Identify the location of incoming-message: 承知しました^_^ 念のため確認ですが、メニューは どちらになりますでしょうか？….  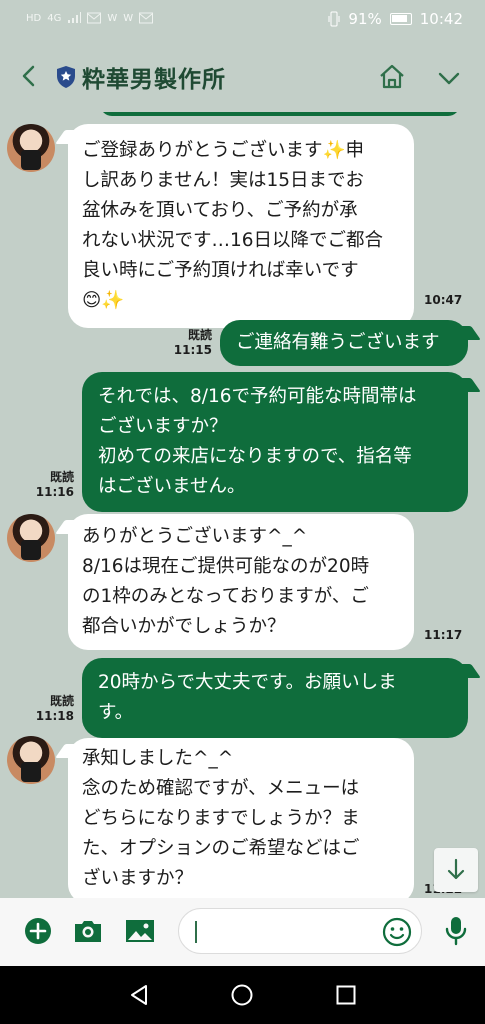
(241, 818).